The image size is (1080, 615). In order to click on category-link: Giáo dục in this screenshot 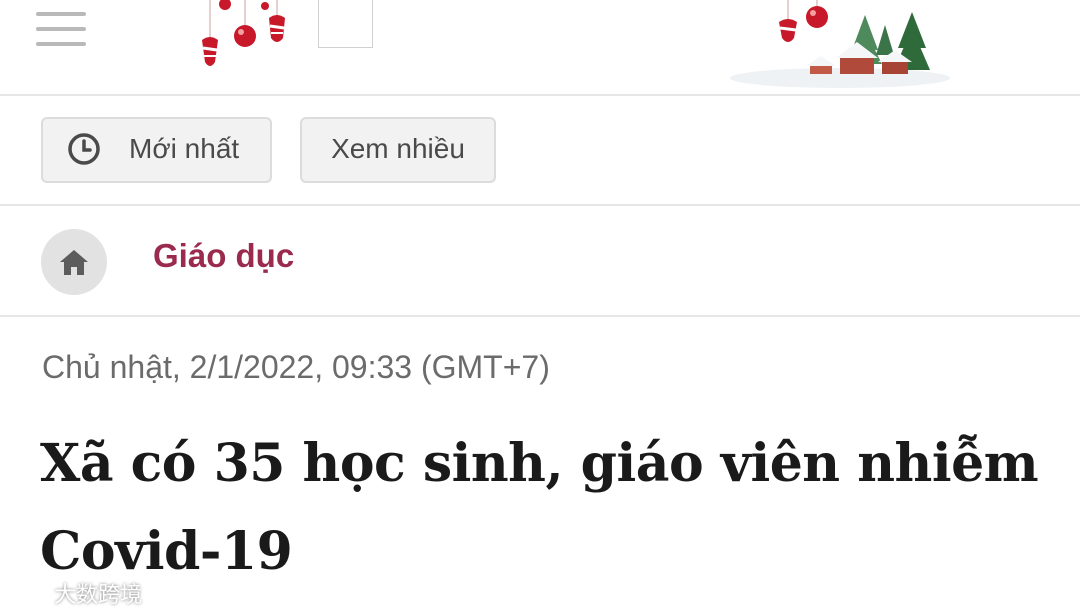, I will do `click(223, 256)`.